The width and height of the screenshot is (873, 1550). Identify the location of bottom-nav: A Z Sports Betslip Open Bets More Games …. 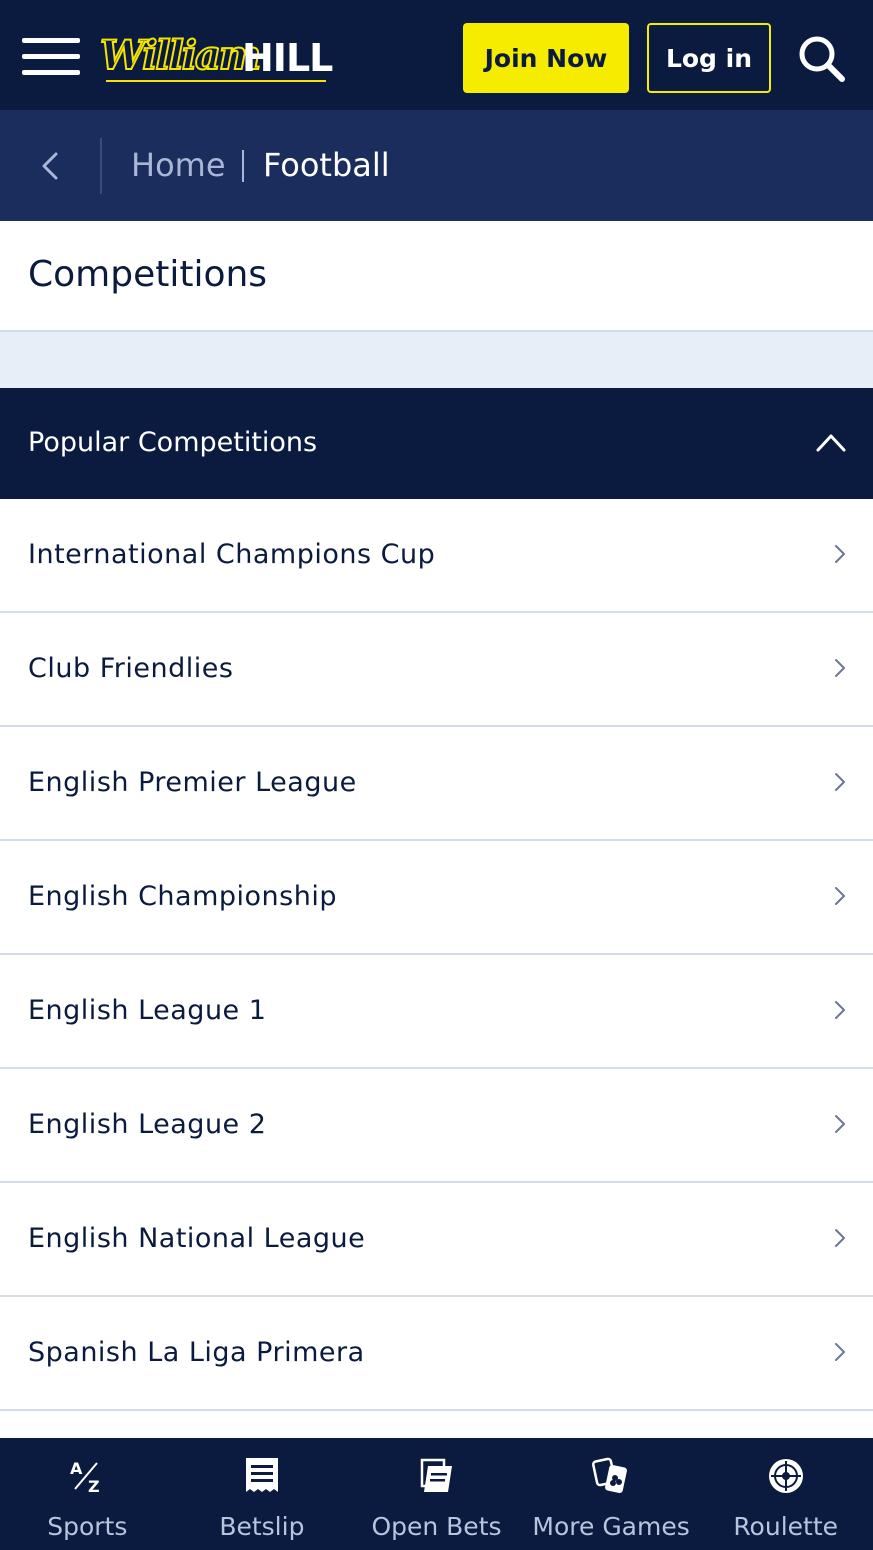
(436, 1494).